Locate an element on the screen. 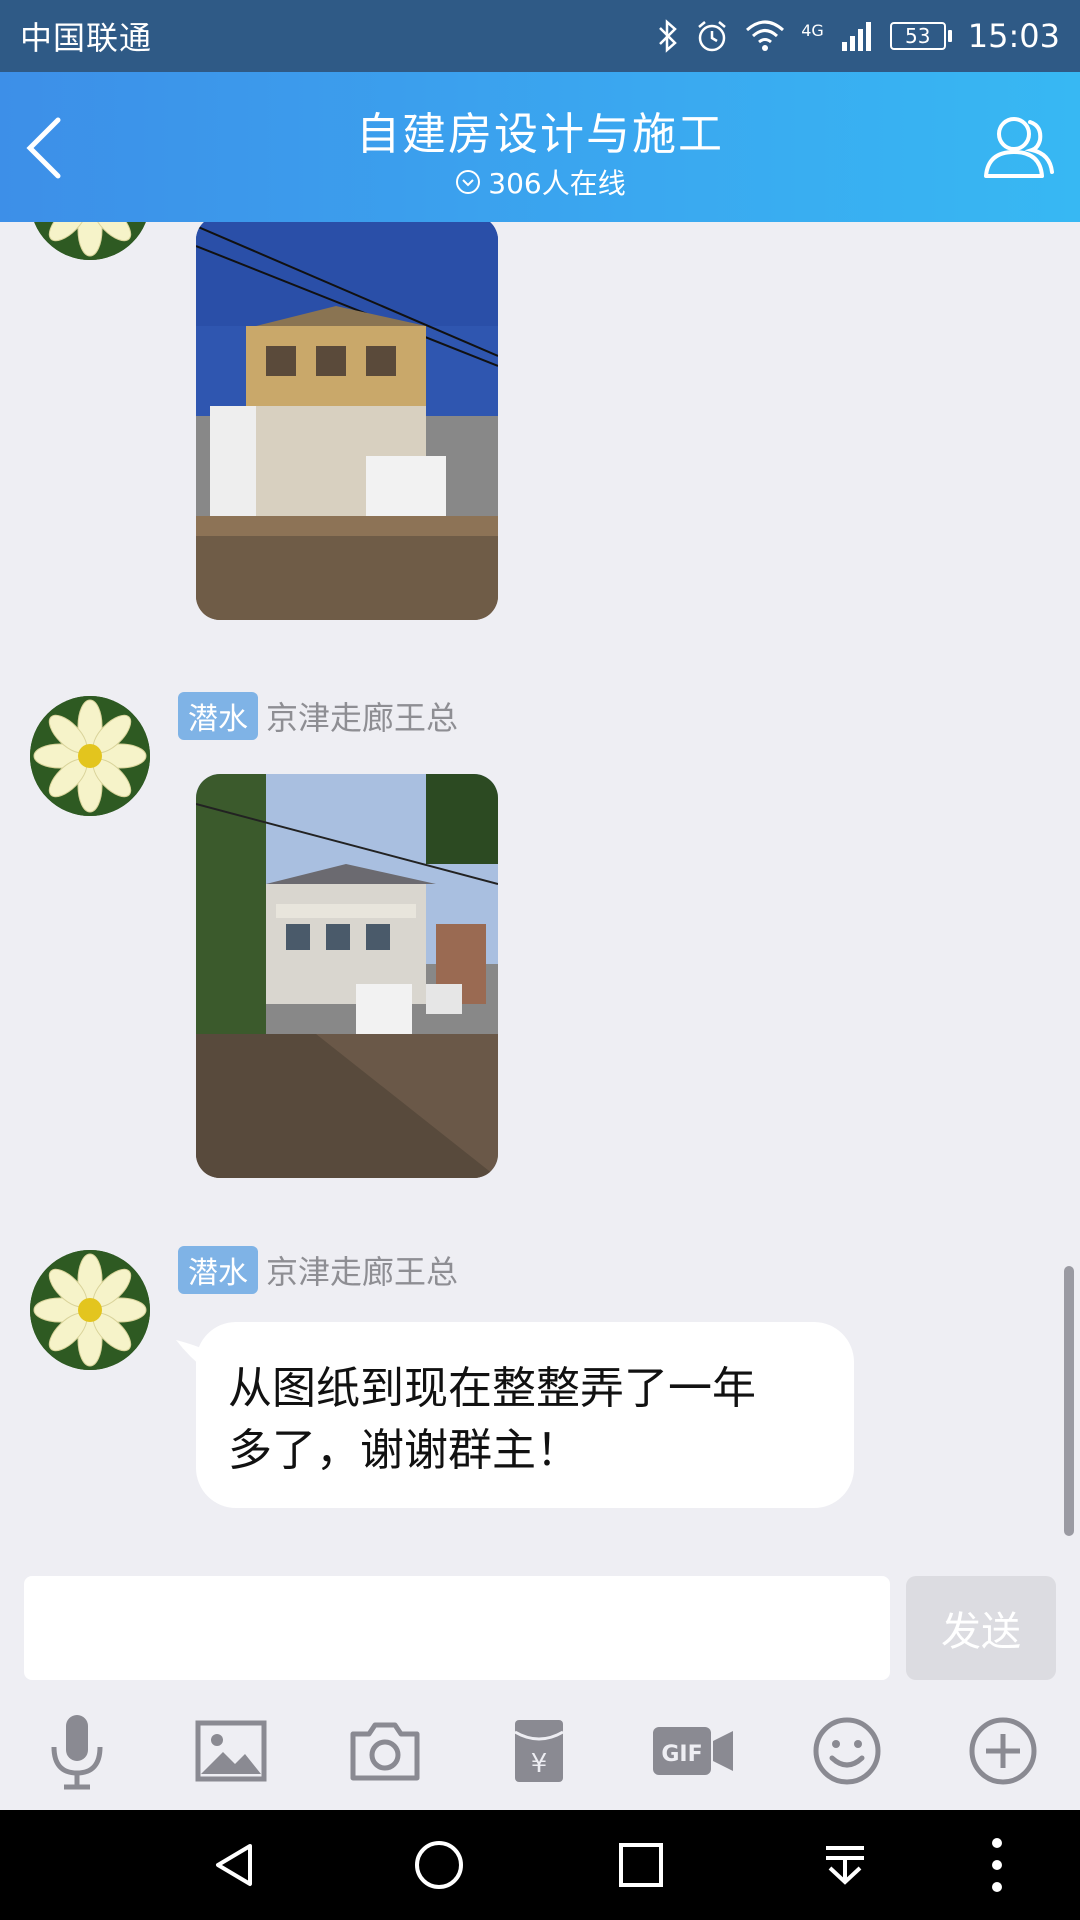 This screenshot has width=1080, height=1920. message-text-line: 从图纸到现在整整弄了一年 is located at coordinates (492, 1388).